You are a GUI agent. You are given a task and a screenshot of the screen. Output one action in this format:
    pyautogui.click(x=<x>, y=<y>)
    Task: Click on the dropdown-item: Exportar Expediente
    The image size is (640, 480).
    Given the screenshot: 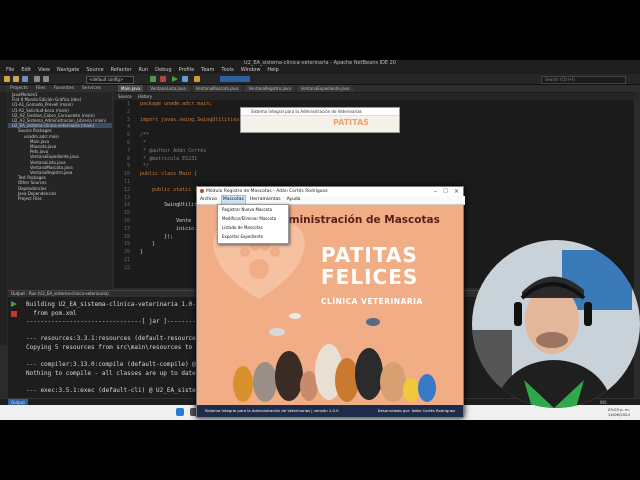 What is the action you would take?
    pyautogui.click(x=253, y=236)
    